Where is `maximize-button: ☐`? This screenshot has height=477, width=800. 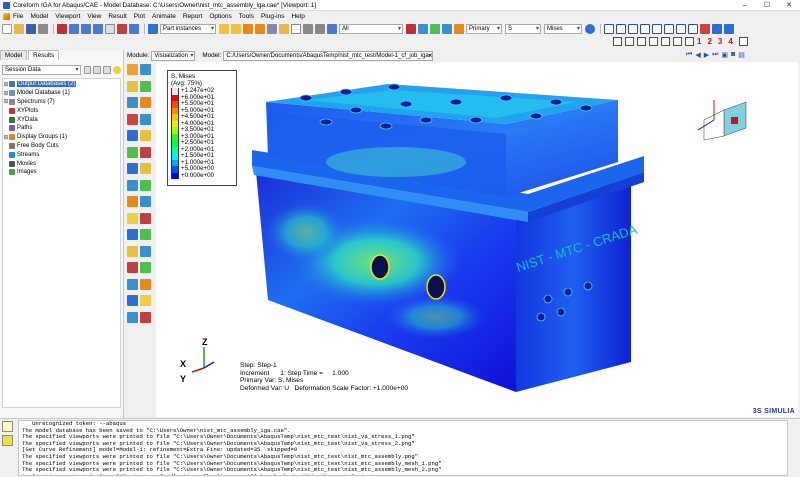
maximize-button: ☐ is located at coordinates (767, 5).